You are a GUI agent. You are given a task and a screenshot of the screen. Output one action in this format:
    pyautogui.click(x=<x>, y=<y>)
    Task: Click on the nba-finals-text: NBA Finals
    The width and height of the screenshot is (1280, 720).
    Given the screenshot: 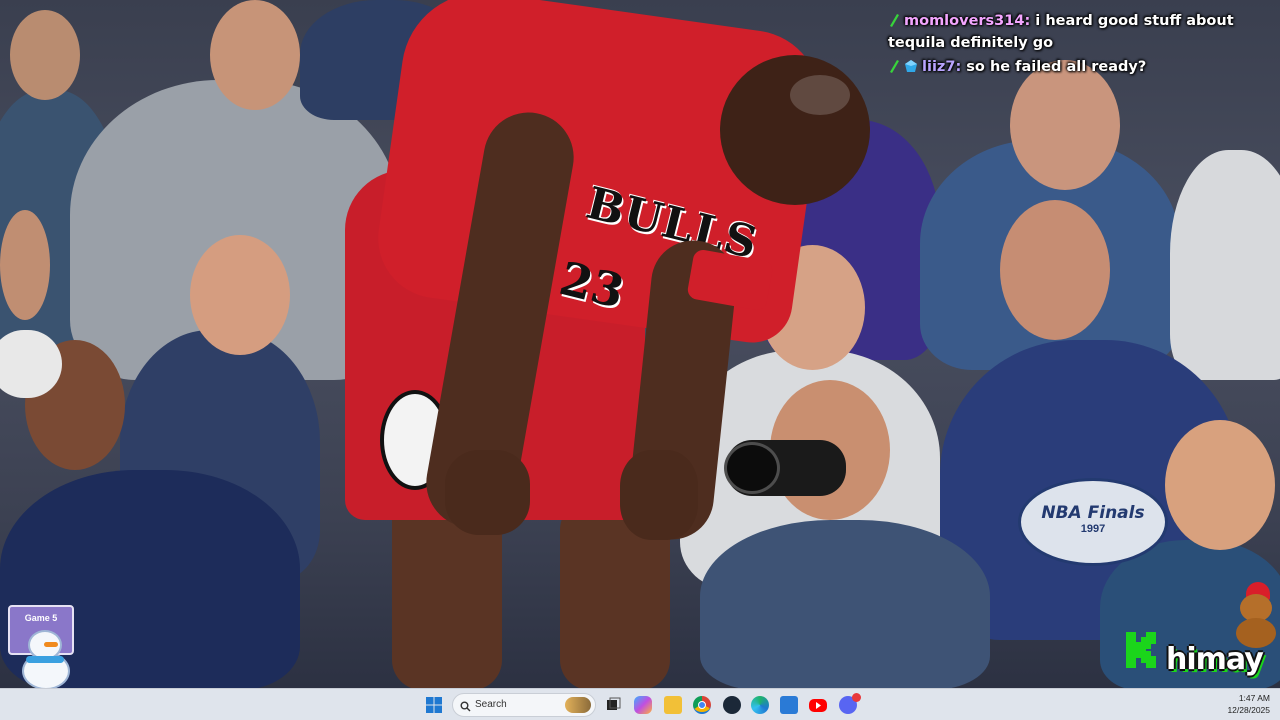 What is the action you would take?
    pyautogui.click(x=1093, y=513)
    